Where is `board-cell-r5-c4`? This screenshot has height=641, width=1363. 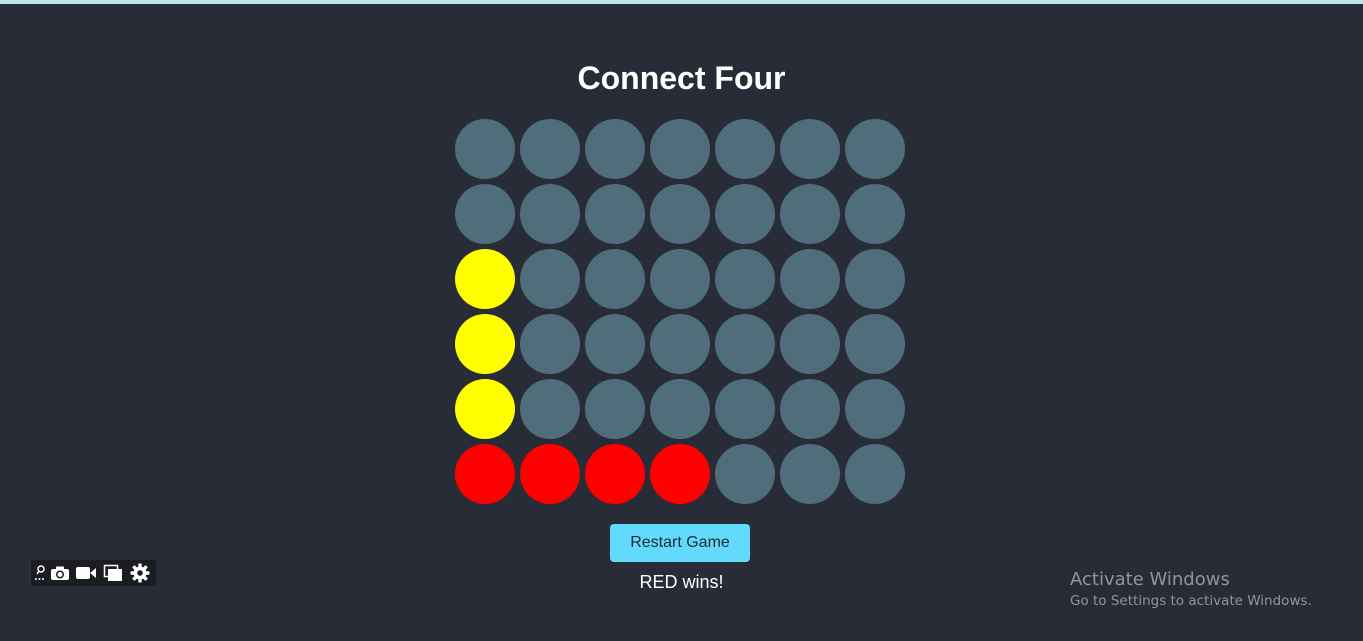
board-cell-r5-c4 is located at coordinates (680, 409).